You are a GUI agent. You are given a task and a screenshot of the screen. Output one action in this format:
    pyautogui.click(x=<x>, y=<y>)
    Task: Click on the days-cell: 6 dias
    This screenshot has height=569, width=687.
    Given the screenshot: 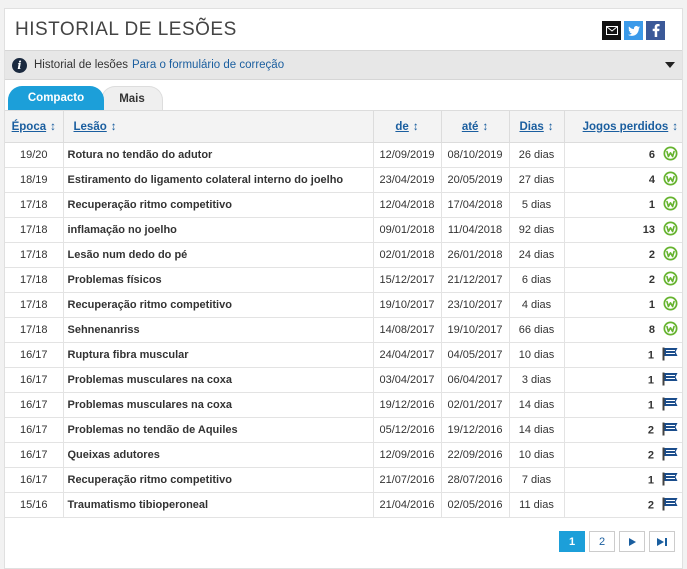 What is the action you would take?
    pyautogui.click(x=536, y=280)
    